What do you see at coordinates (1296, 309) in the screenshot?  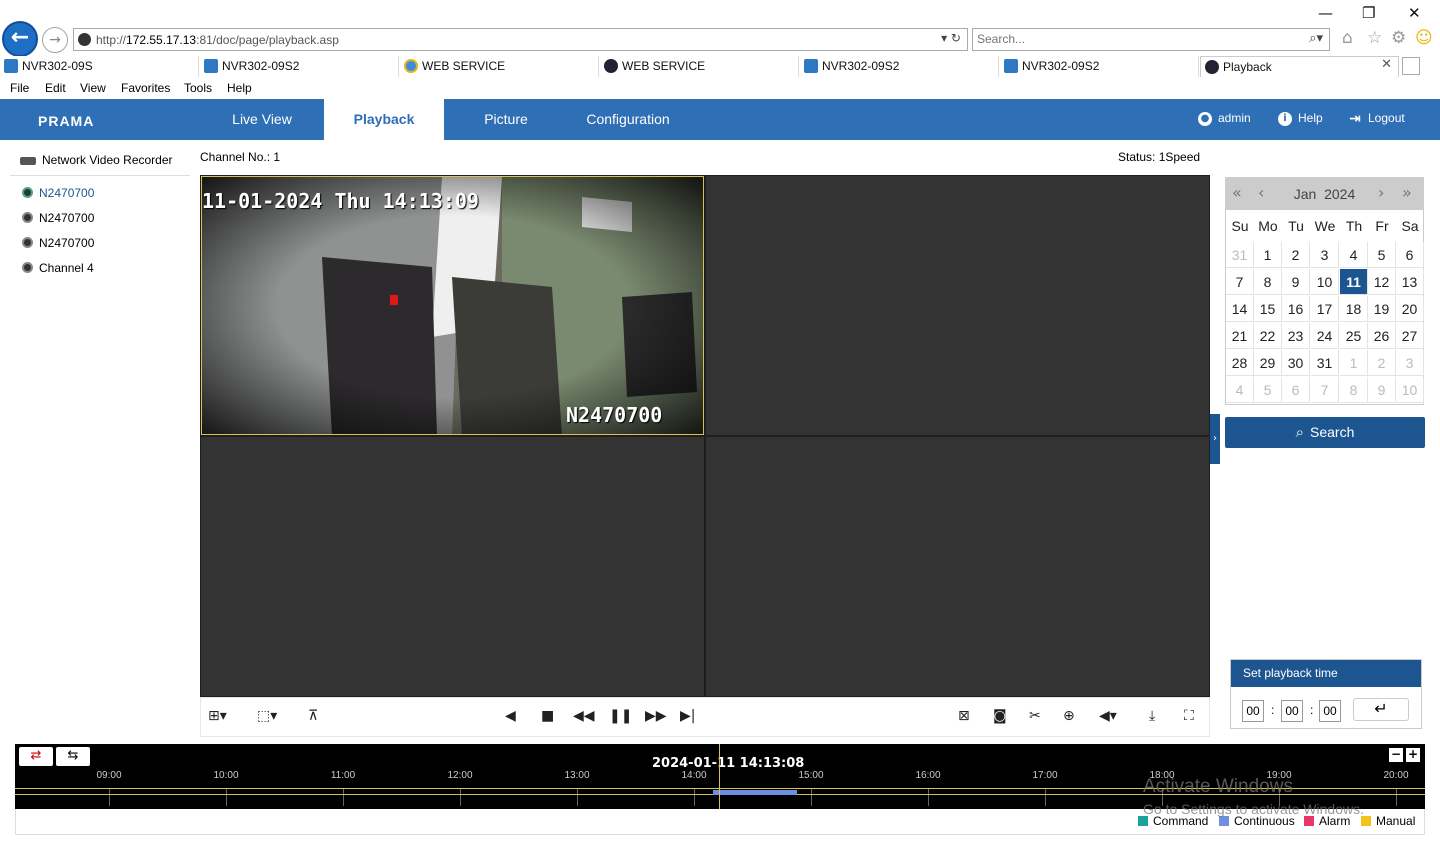 I see `calendar-day: 16` at bounding box center [1296, 309].